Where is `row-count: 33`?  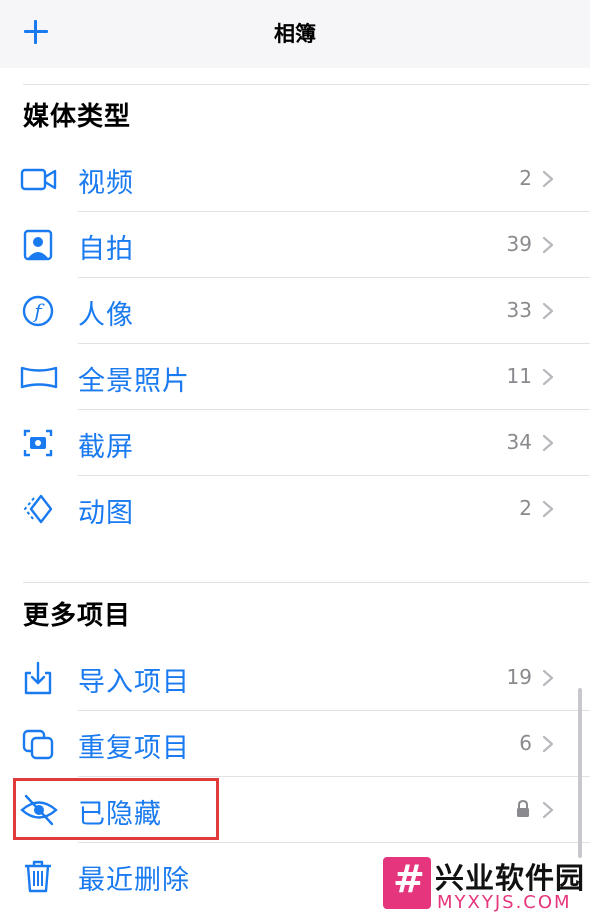 row-count: 33 is located at coordinates (519, 310).